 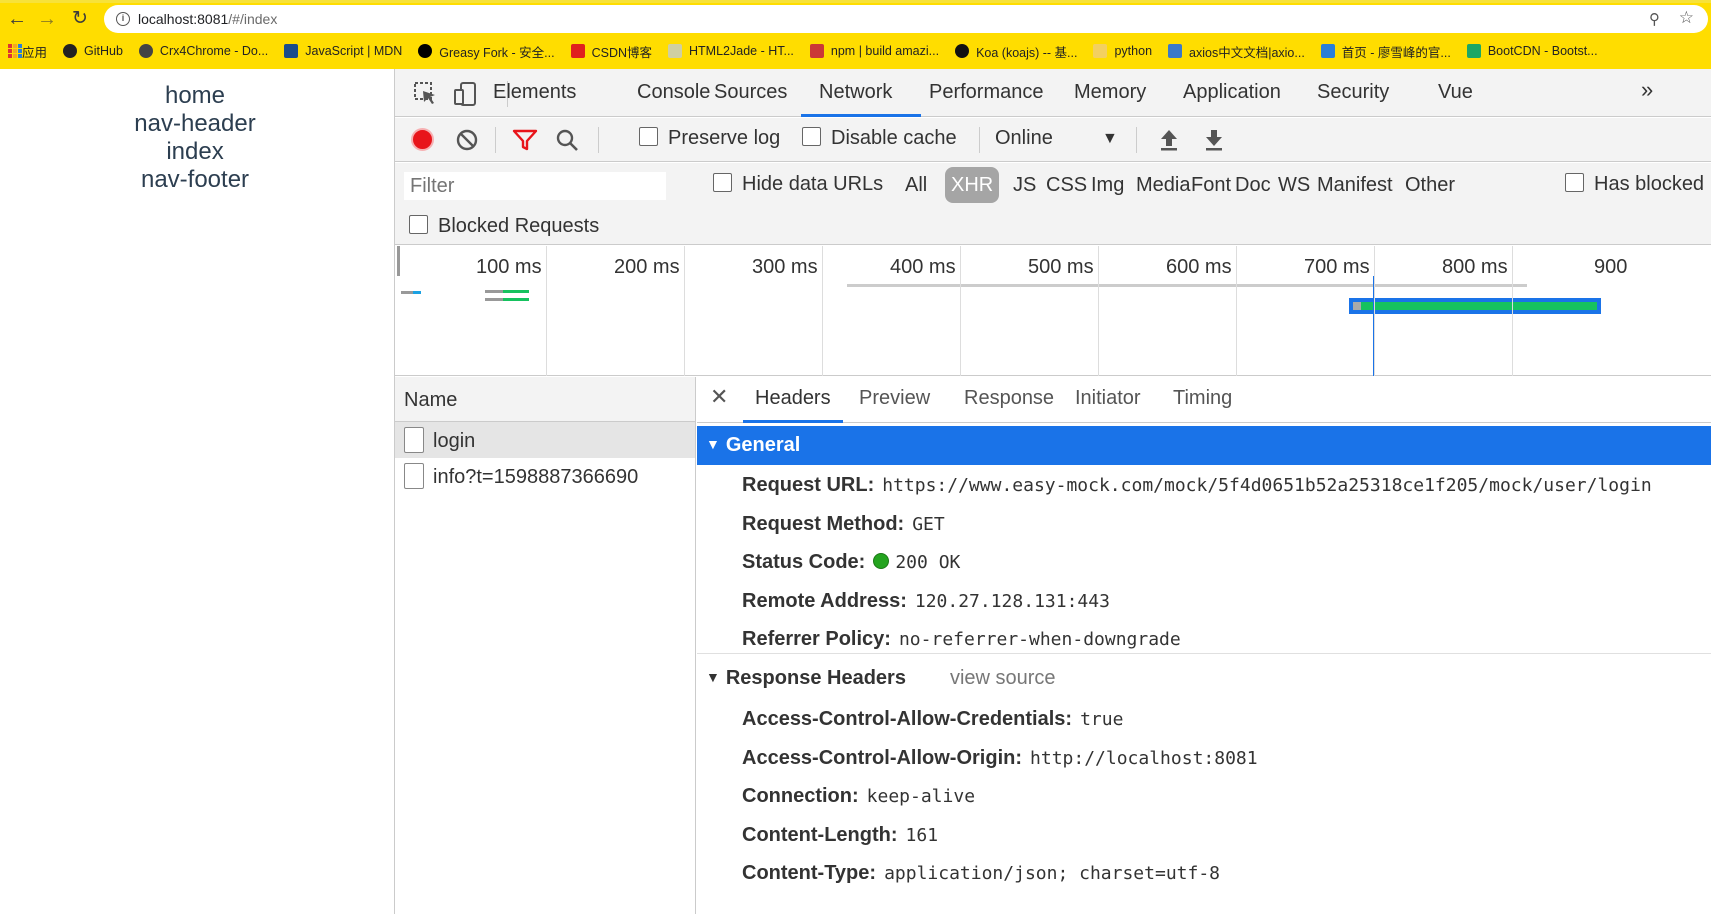 What do you see at coordinates (545, 440) in the screenshot?
I see `request-row: login` at bounding box center [545, 440].